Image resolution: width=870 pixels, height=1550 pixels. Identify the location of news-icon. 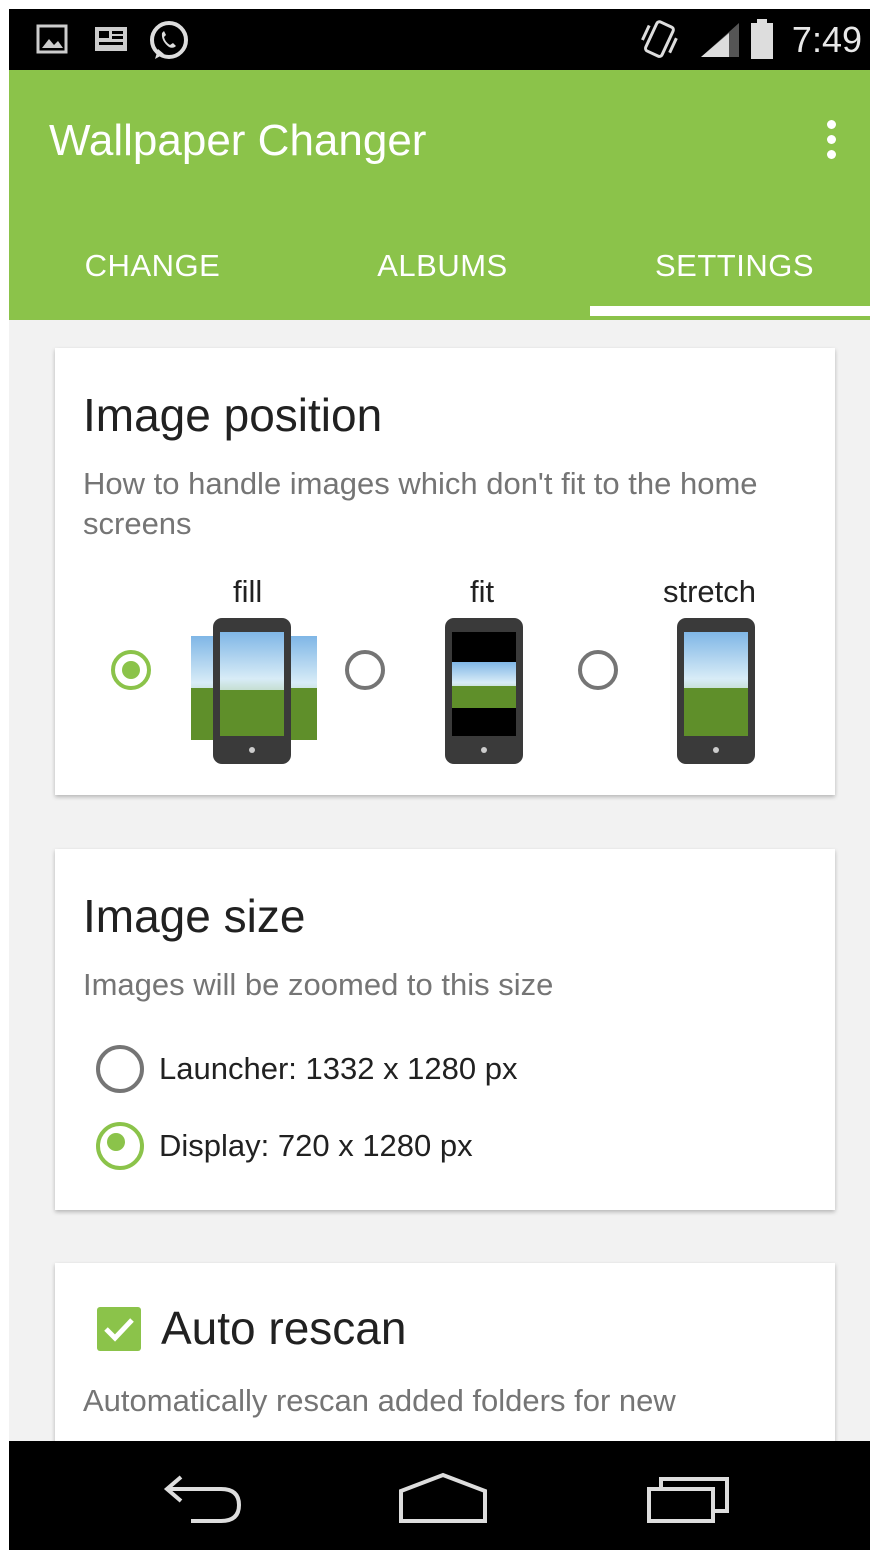
(111, 39).